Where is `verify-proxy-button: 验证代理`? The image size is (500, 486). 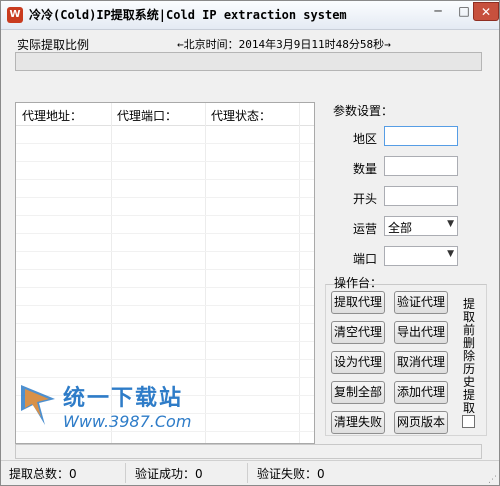
verify-proxy-button: 验证代理 is located at coordinates (421, 302).